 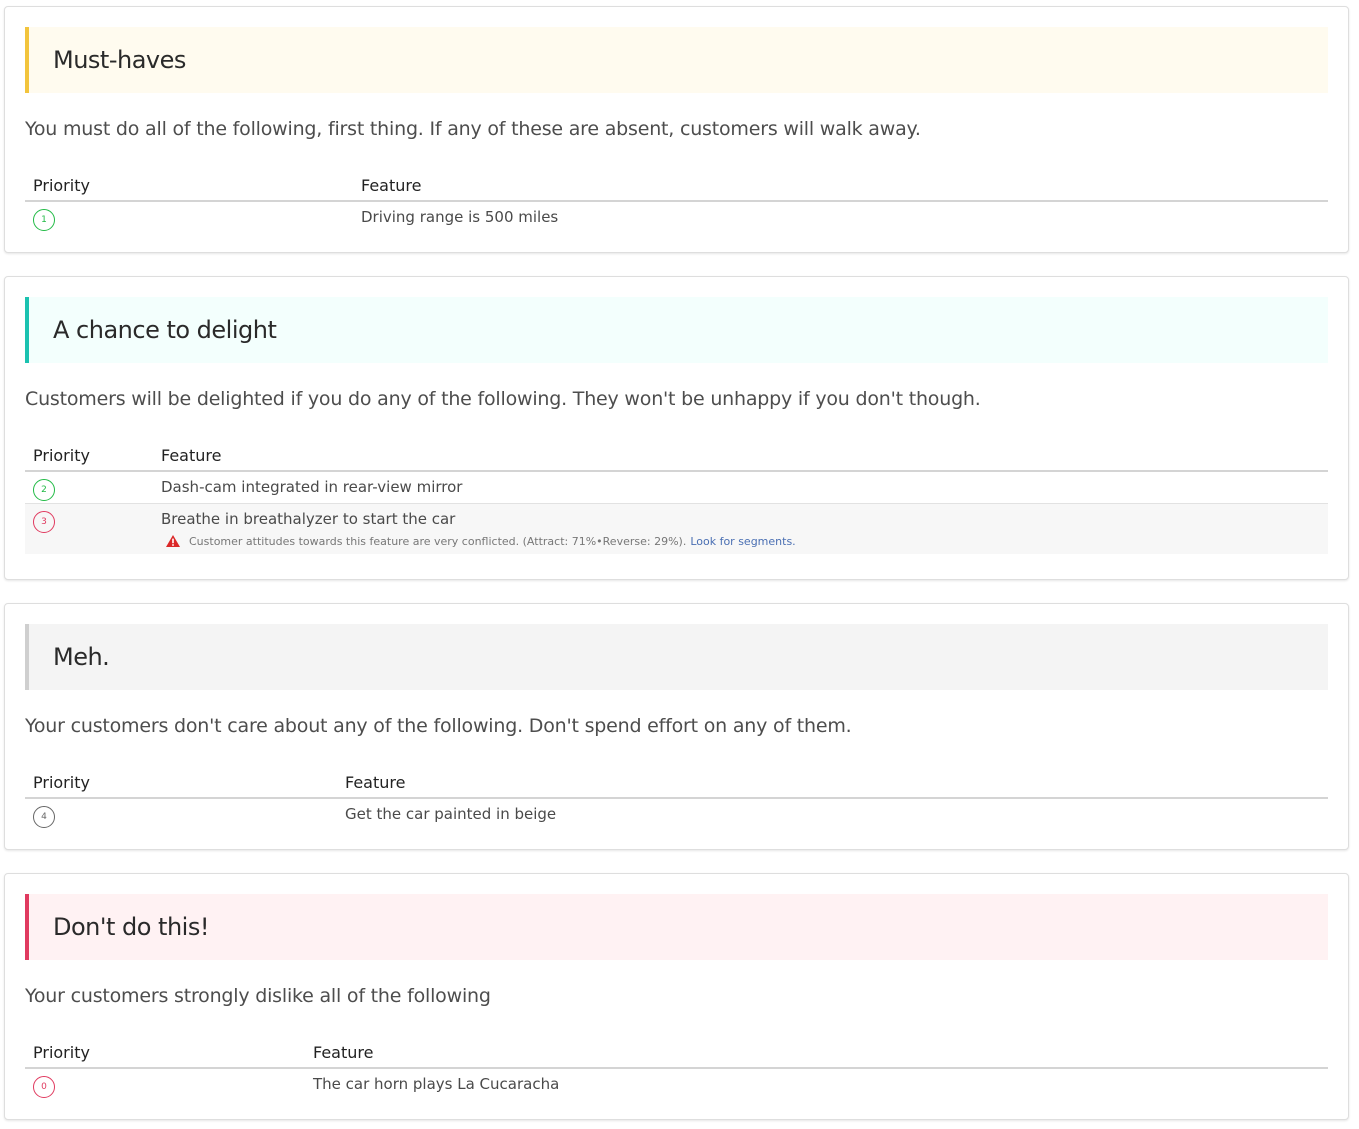 What do you see at coordinates (44, 1087) in the screenshot?
I see `priority-badge: 0` at bounding box center [44, 1087].